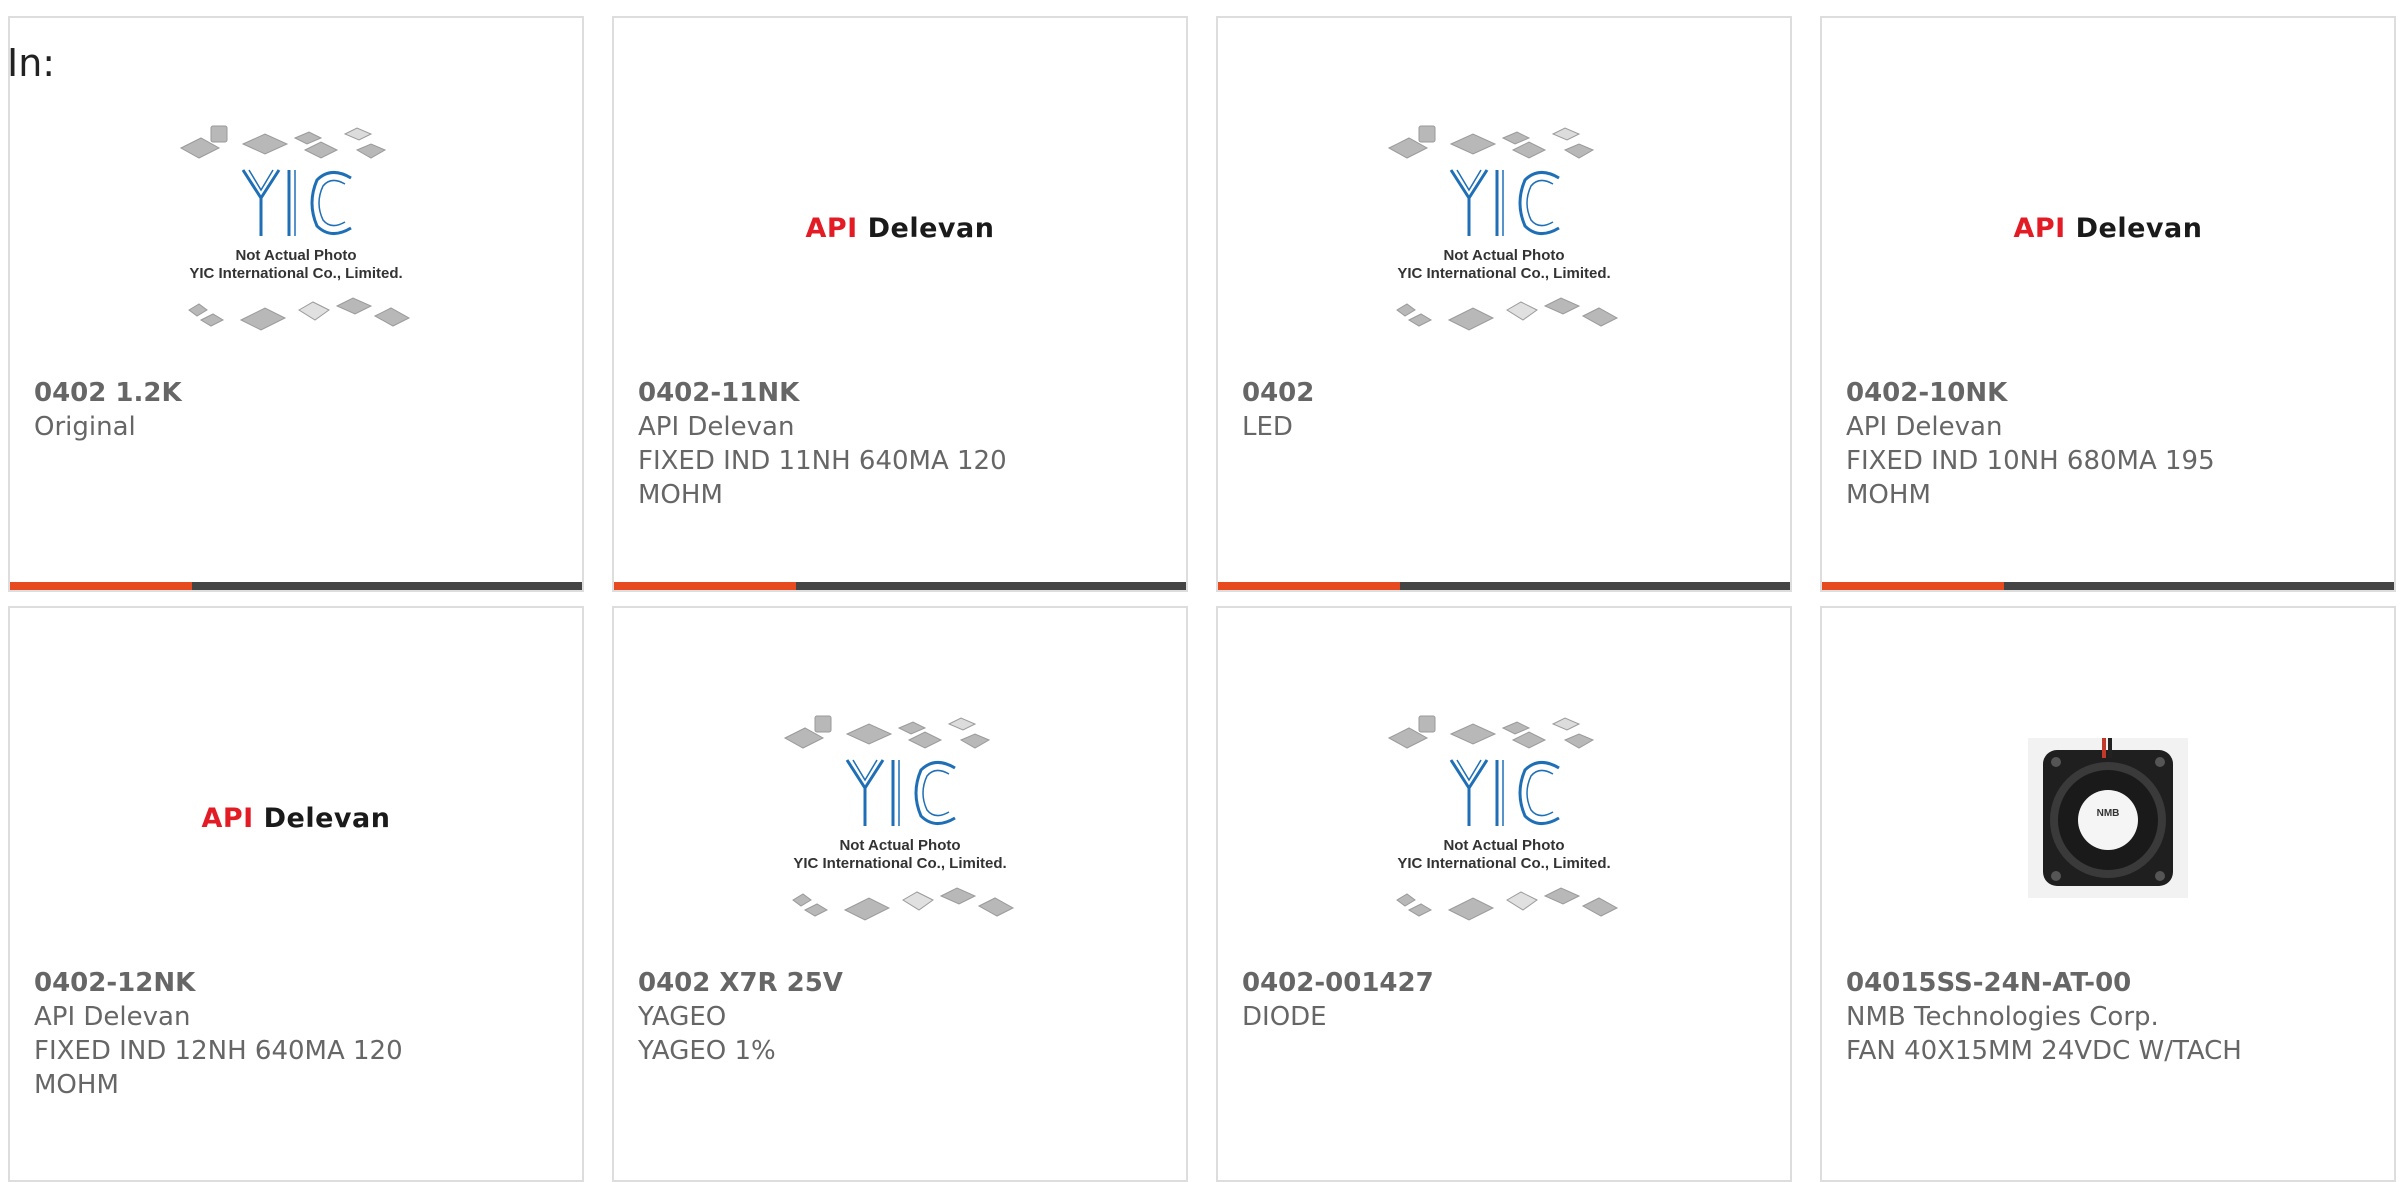 This screenshot has width=2400, height=1182. I want to click on part-number: 0402, so click(1452, 393).